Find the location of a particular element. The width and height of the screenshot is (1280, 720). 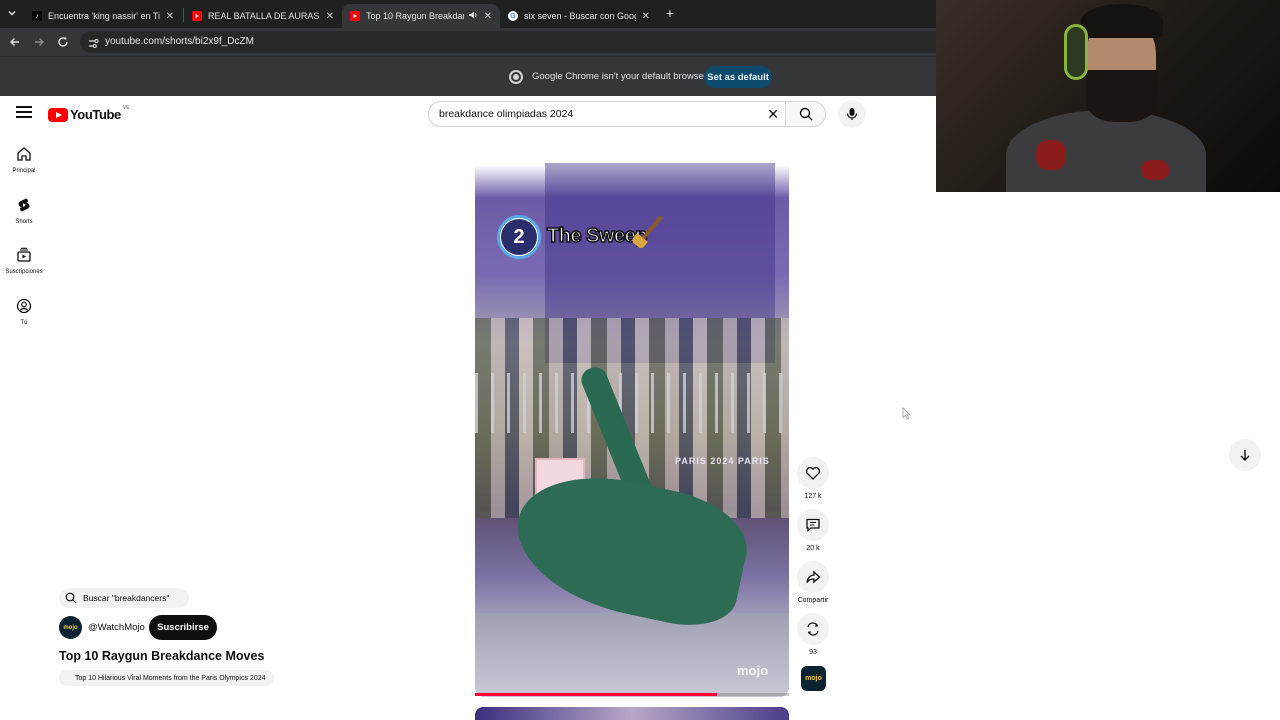

overlay-rank-badge: 2 is located at coordinates (519, 237).